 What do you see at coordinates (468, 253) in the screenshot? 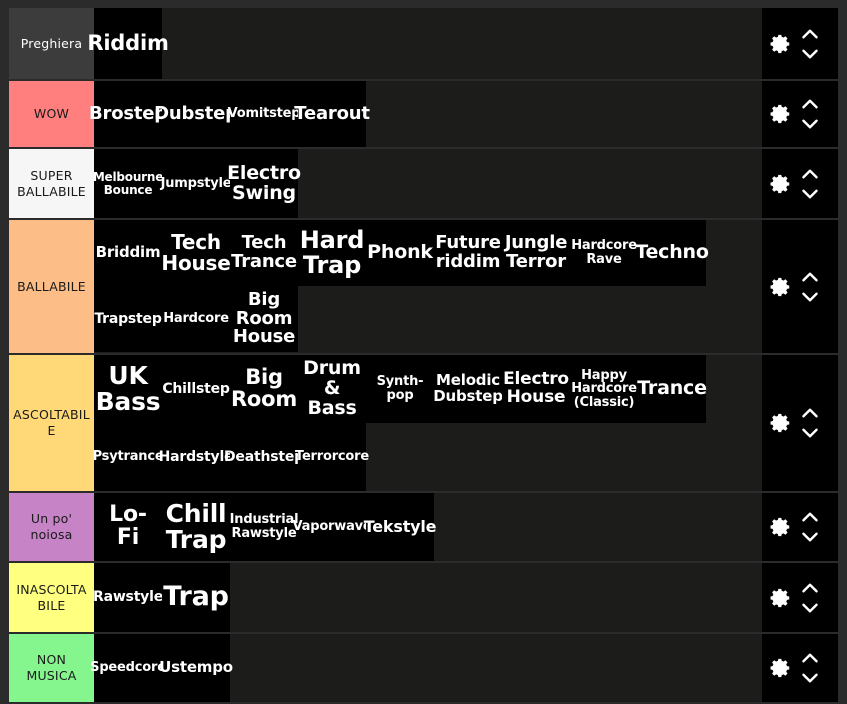
I see `tier-item: Future riddim` at bounding box center [468, 253].